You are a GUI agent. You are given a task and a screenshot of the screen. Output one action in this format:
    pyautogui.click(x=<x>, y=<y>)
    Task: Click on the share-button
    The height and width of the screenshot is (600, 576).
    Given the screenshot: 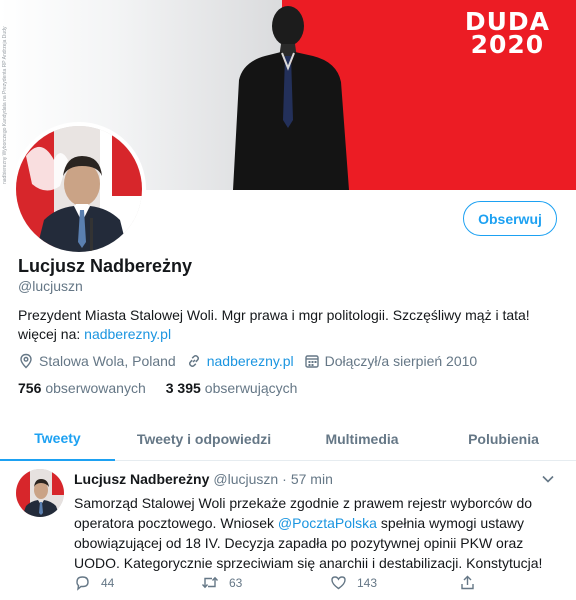 What is the action you would take?
    pyautogui.click(x=472, y=582)
    